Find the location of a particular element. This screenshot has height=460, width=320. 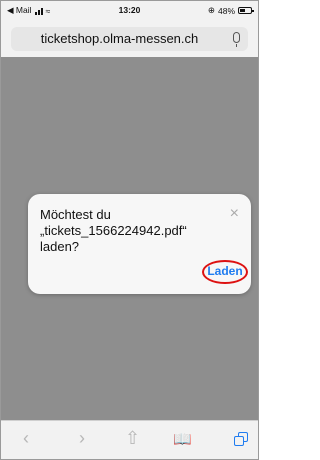

bottom-toolbar: ‹ › ⇧ 📖 is located at coordinates (129, 439).